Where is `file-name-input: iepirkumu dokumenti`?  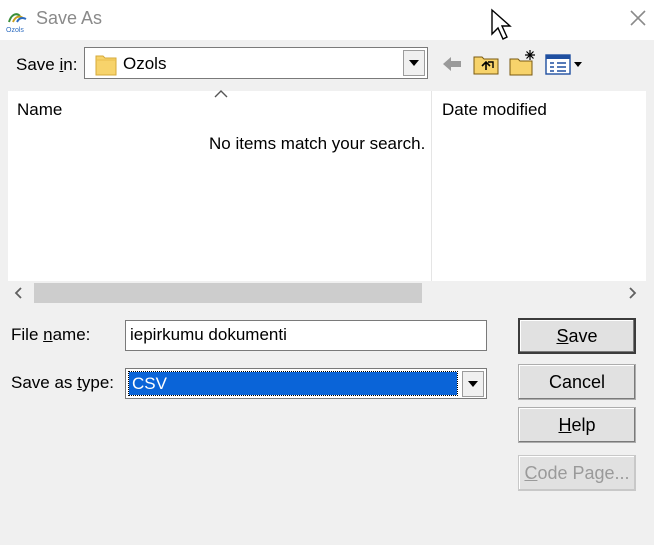 file-name-input: iepirkumu dokumenti is located at coordinates (306, 335).